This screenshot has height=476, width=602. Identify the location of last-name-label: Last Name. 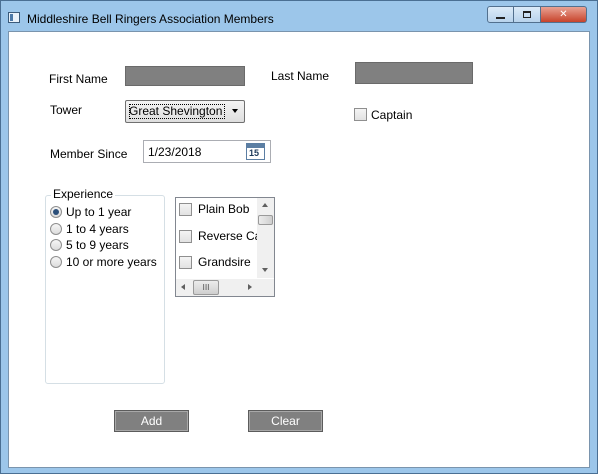
(300, 76).